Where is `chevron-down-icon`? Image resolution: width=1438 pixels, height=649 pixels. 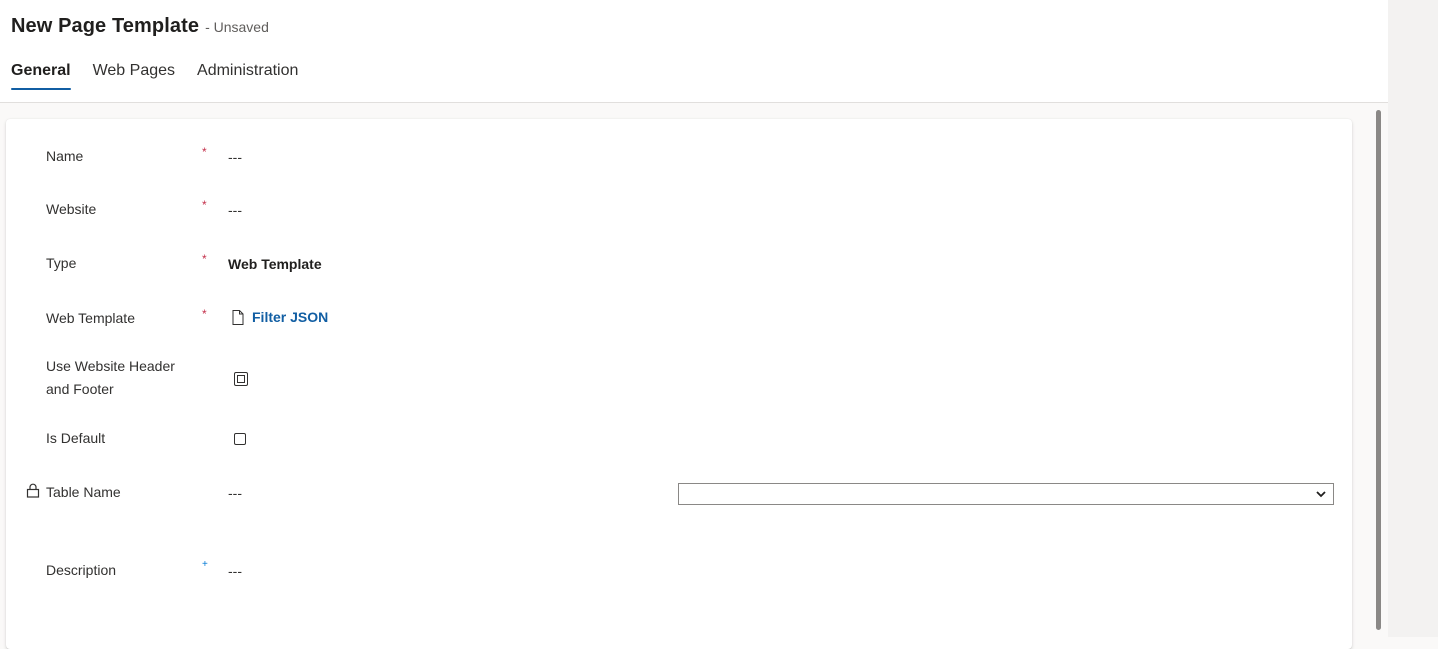 chevron-down-icon is located at coordinates (1321, 494).